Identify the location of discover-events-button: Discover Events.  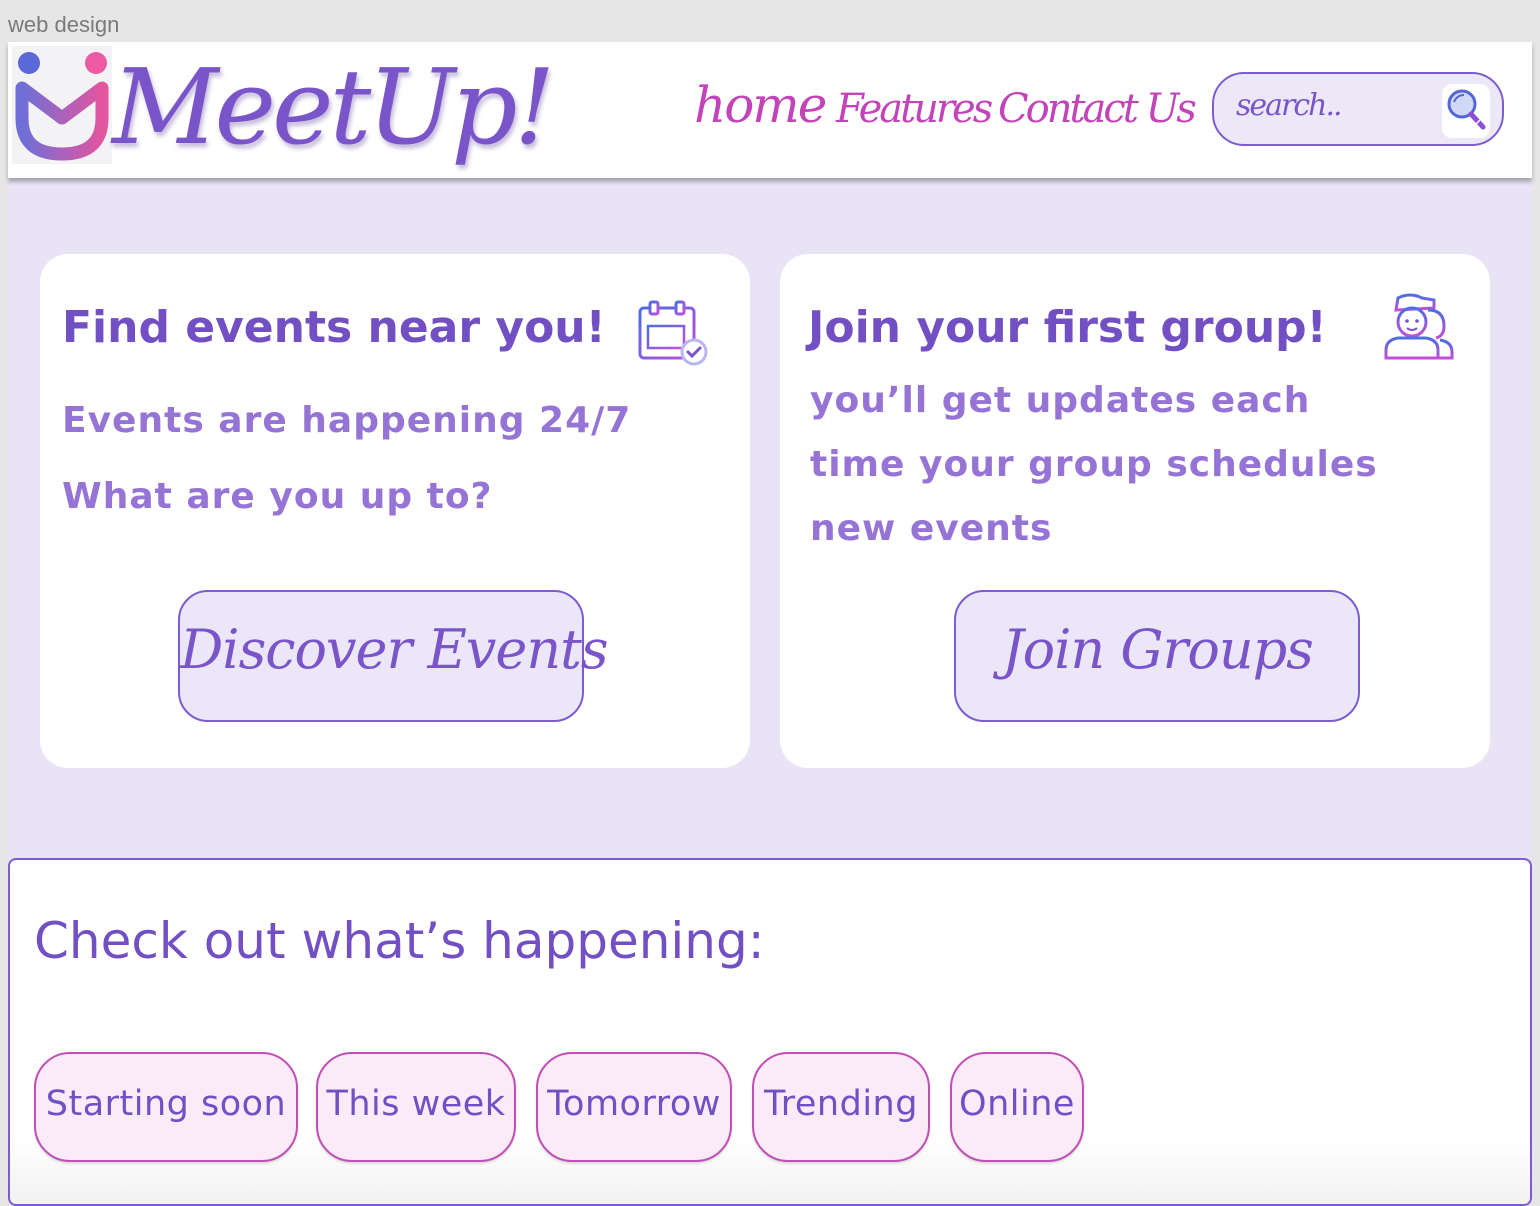
(393, 656).